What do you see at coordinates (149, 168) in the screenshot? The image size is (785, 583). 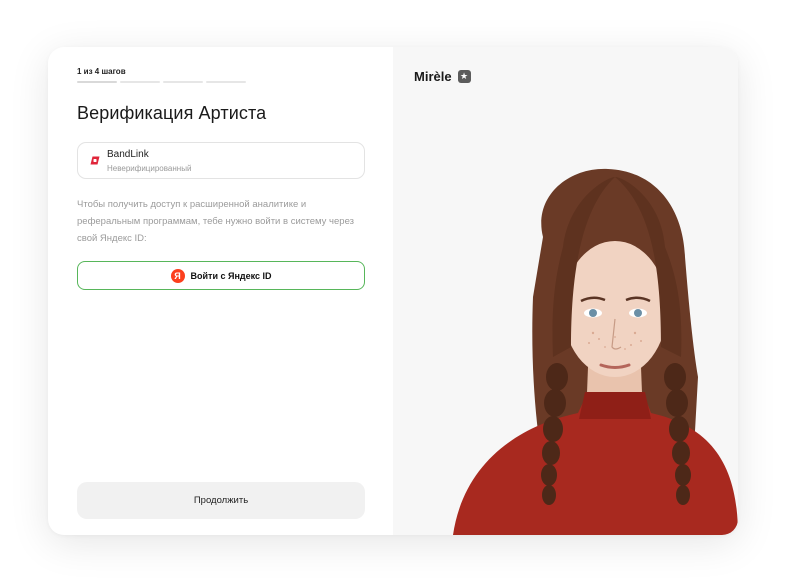 I see `platform-status: Неверифицированный` at bounding box center [149, 168].